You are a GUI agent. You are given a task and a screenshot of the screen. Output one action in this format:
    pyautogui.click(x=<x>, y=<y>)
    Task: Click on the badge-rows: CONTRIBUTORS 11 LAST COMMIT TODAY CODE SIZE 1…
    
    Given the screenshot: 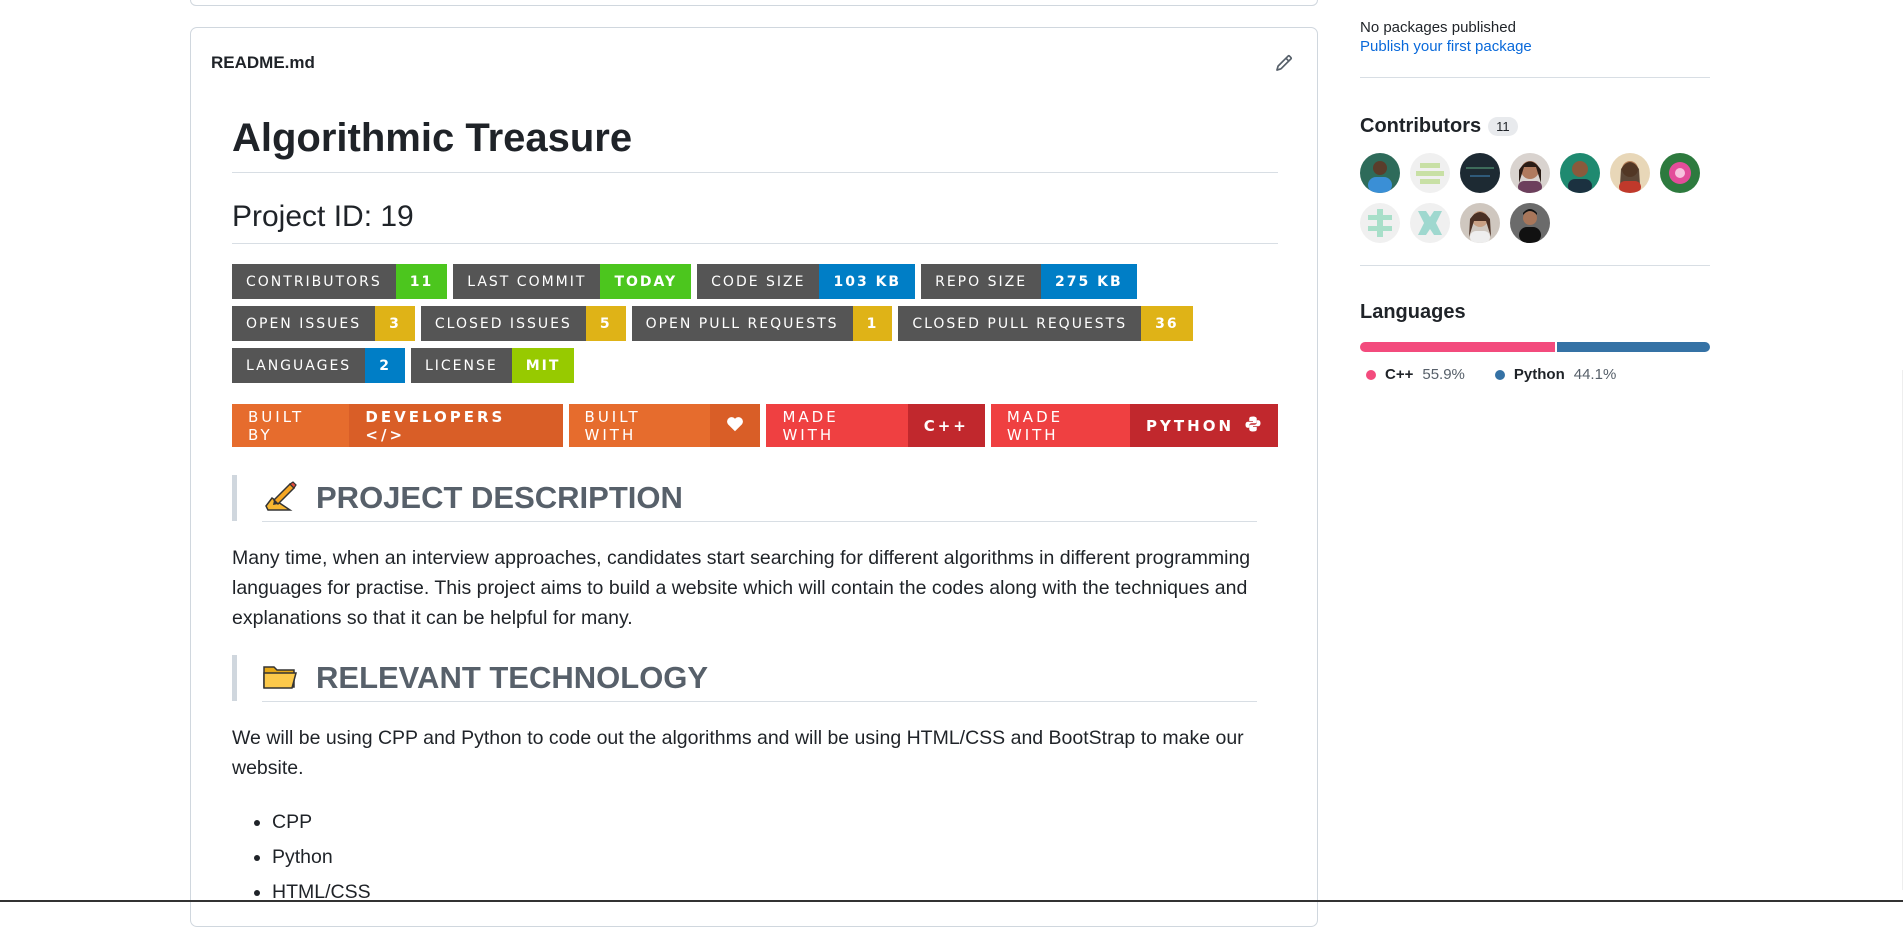 What is the action you would take?
    pyautogui.click(x=755, y=323)
    